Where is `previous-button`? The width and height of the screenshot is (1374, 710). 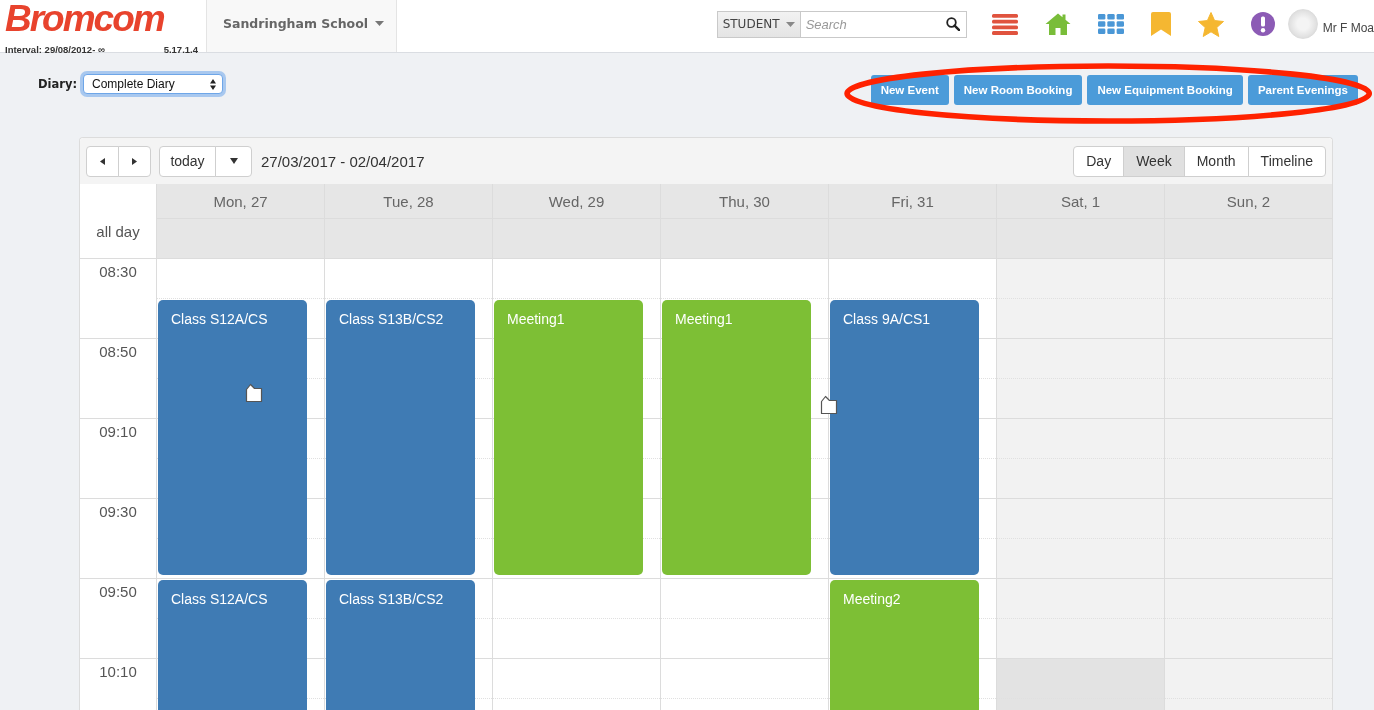
previous-button is located at coordinates (102, 161).